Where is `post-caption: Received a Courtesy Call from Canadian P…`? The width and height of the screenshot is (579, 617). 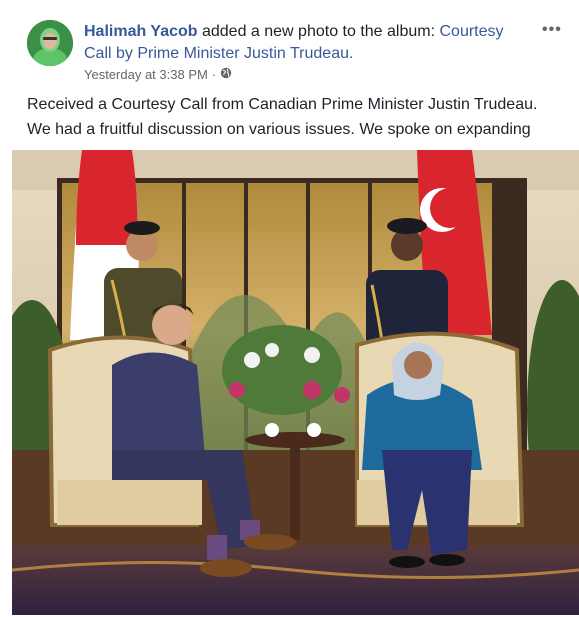
post-caption: Received a Courtesy Call from Canadian P… is located at coordinates (297, 117).